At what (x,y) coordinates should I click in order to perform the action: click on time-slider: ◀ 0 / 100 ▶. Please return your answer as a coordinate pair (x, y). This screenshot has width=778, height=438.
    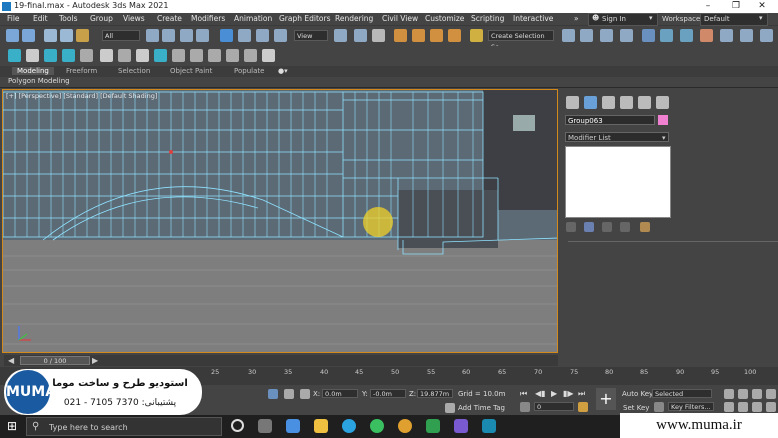
    Looking at the image, I should click on (281, 360).